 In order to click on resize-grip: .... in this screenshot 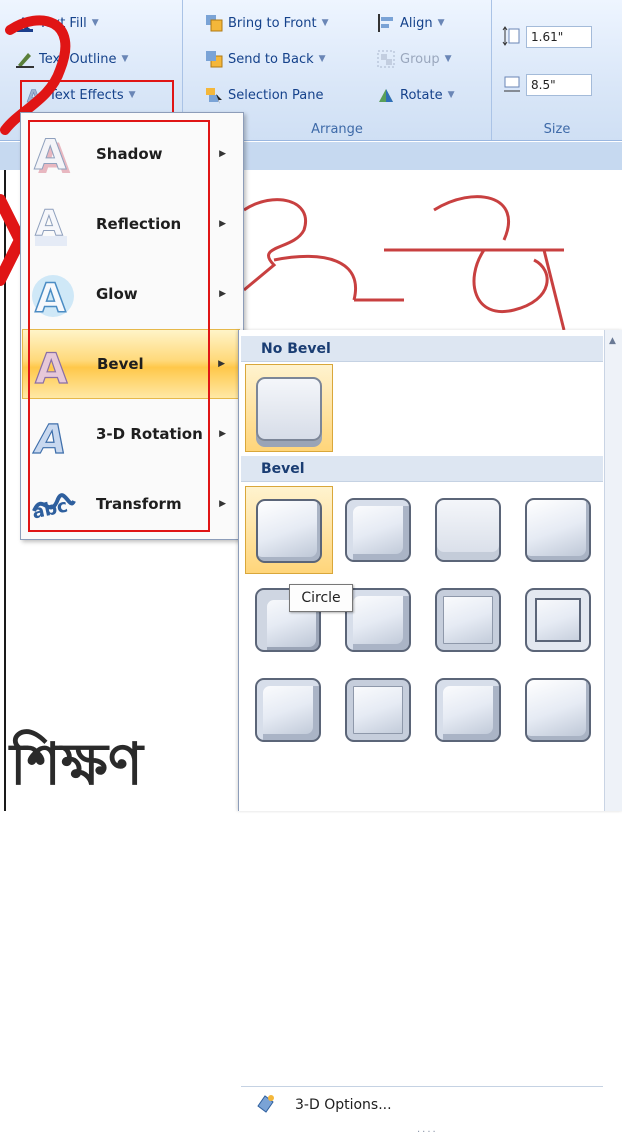, I will do `click(427, 1129)`.